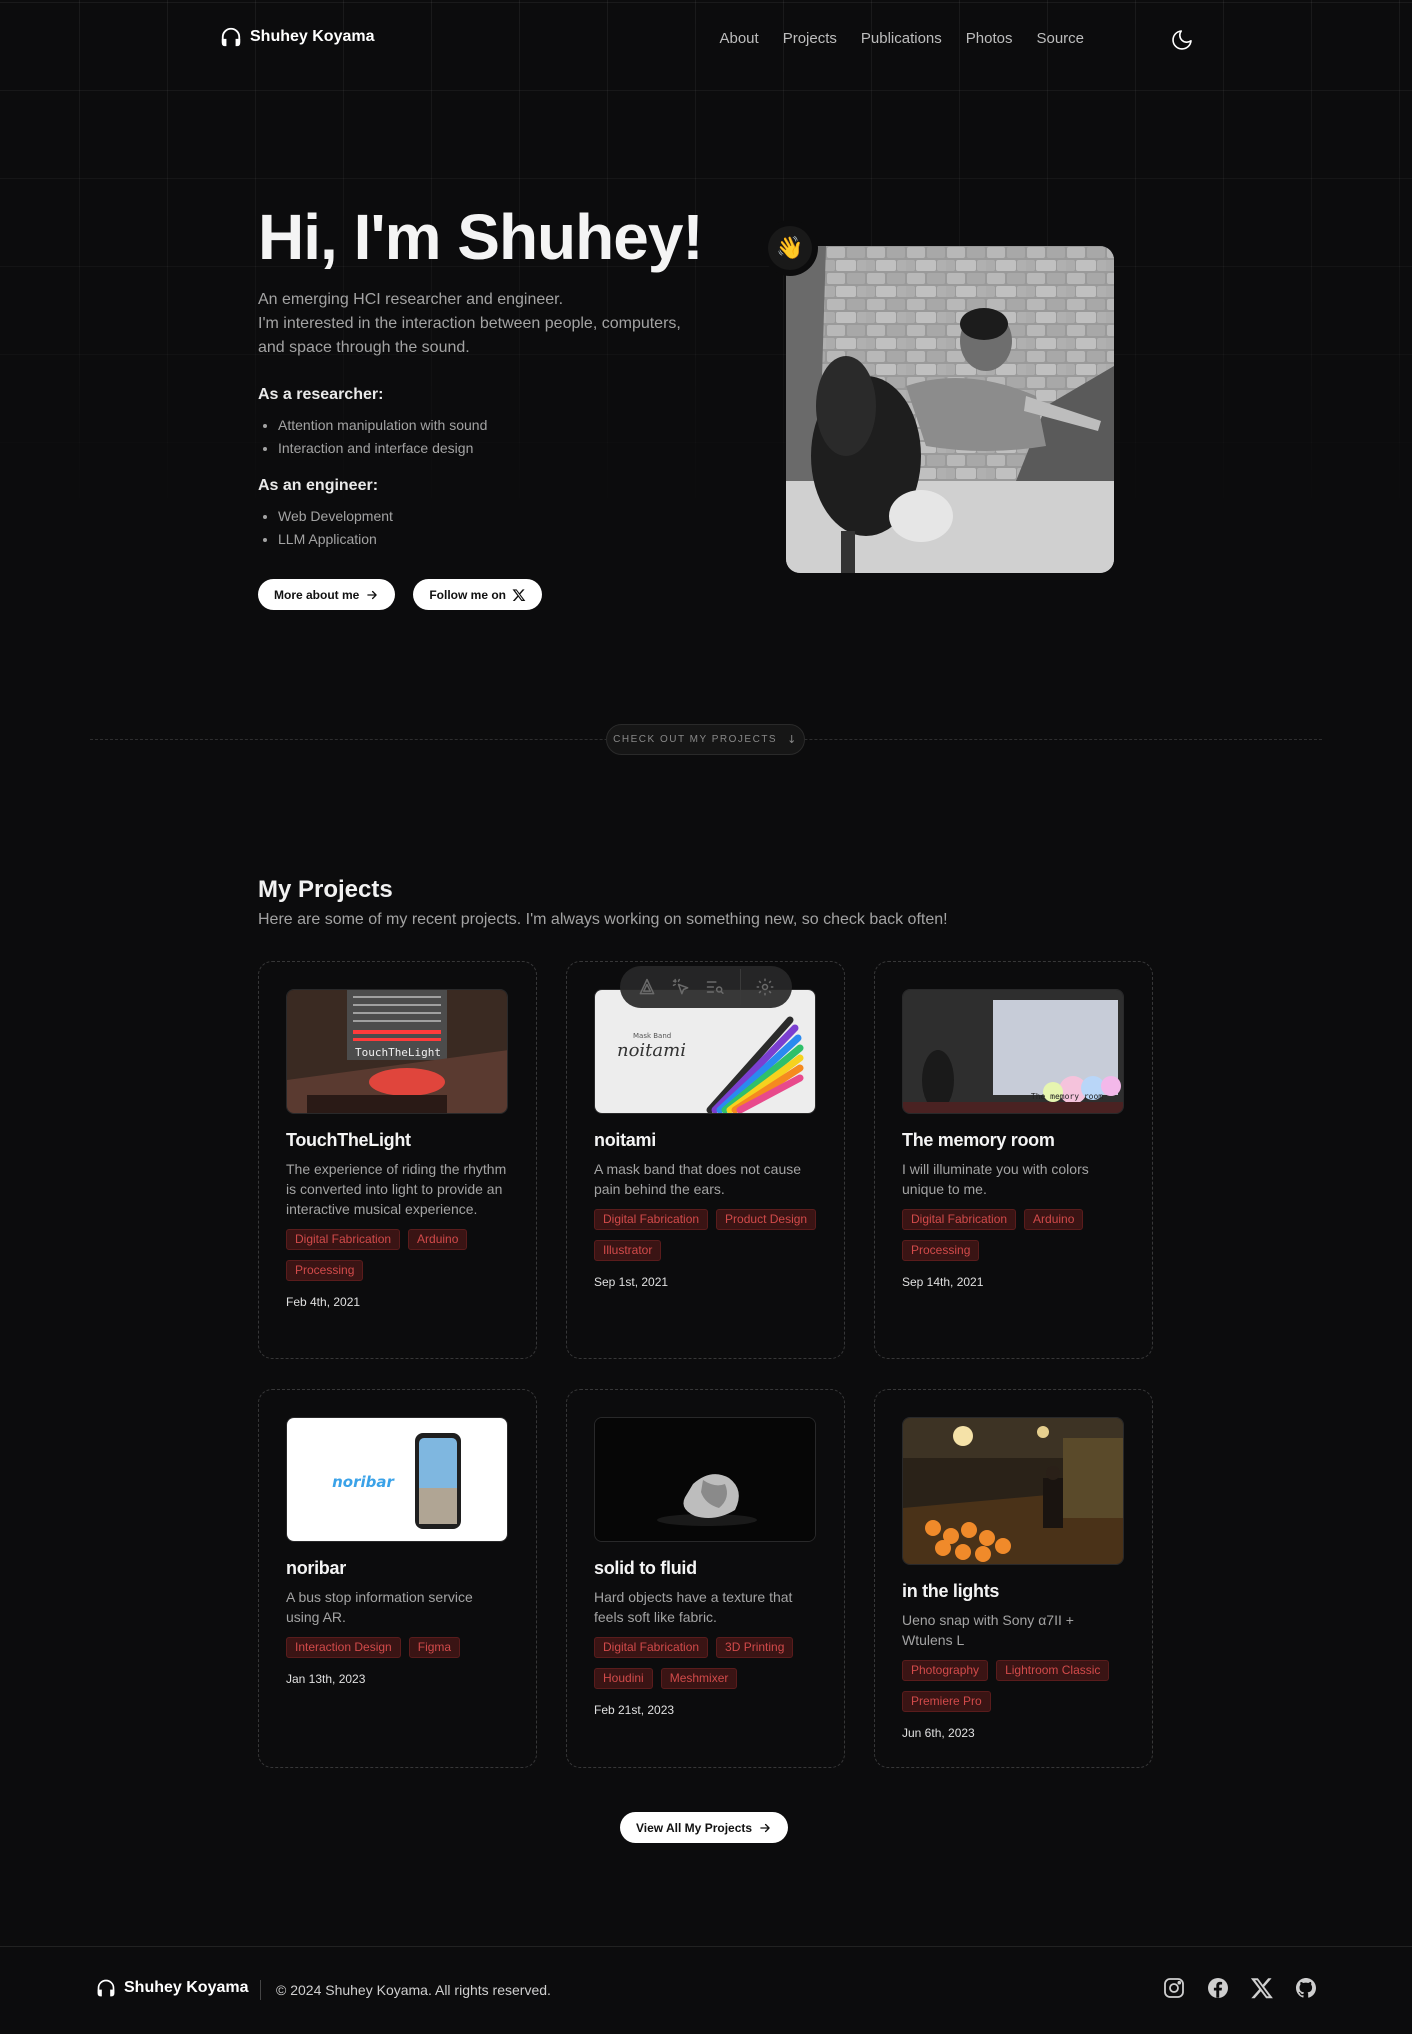  I want to click on wave-badge: 👋, so click(790, 248).